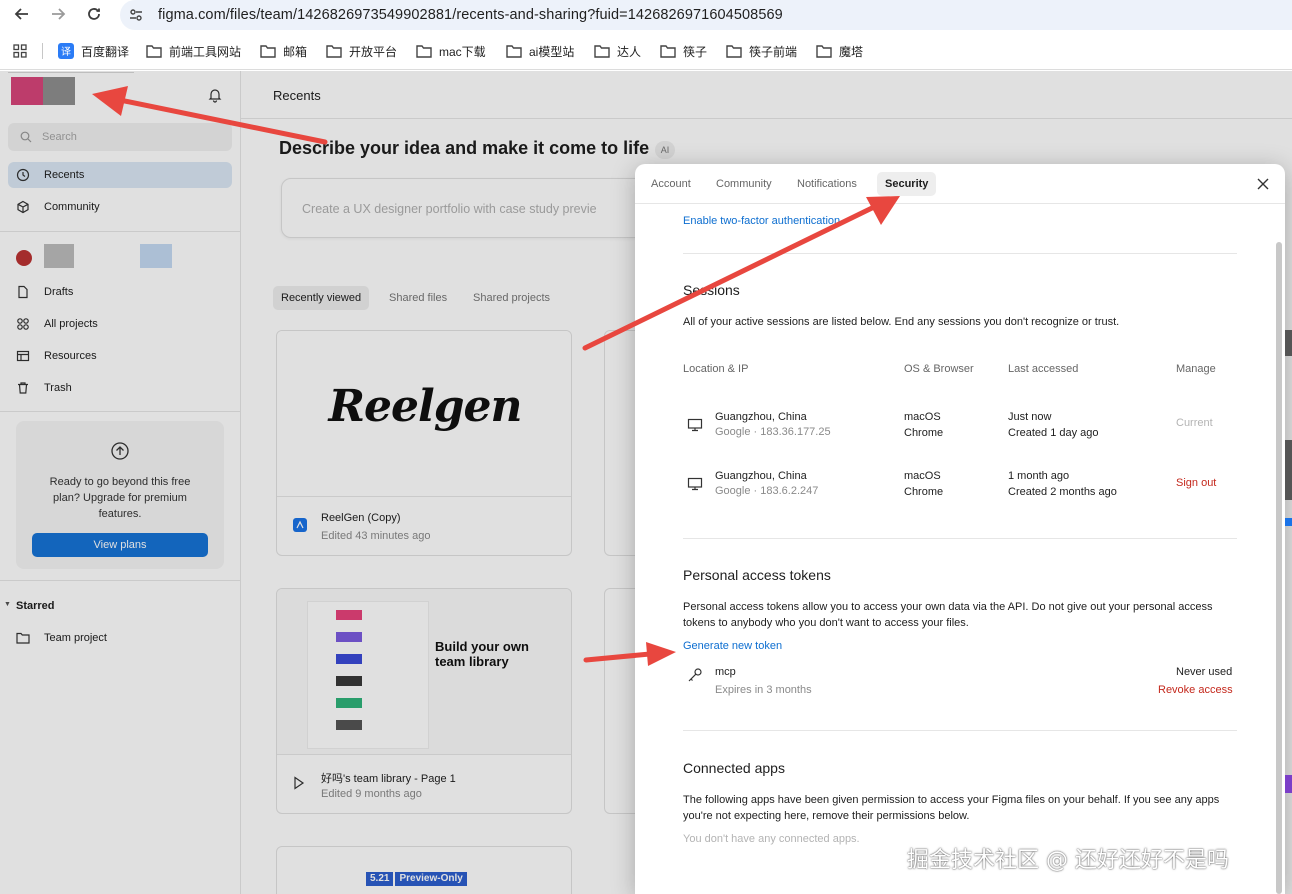 This screenshot has width=1292, height=894. Describe the element at coordinates (732, 646) in the screenshot. I see `generate-token-link: Generate new token` at that location.